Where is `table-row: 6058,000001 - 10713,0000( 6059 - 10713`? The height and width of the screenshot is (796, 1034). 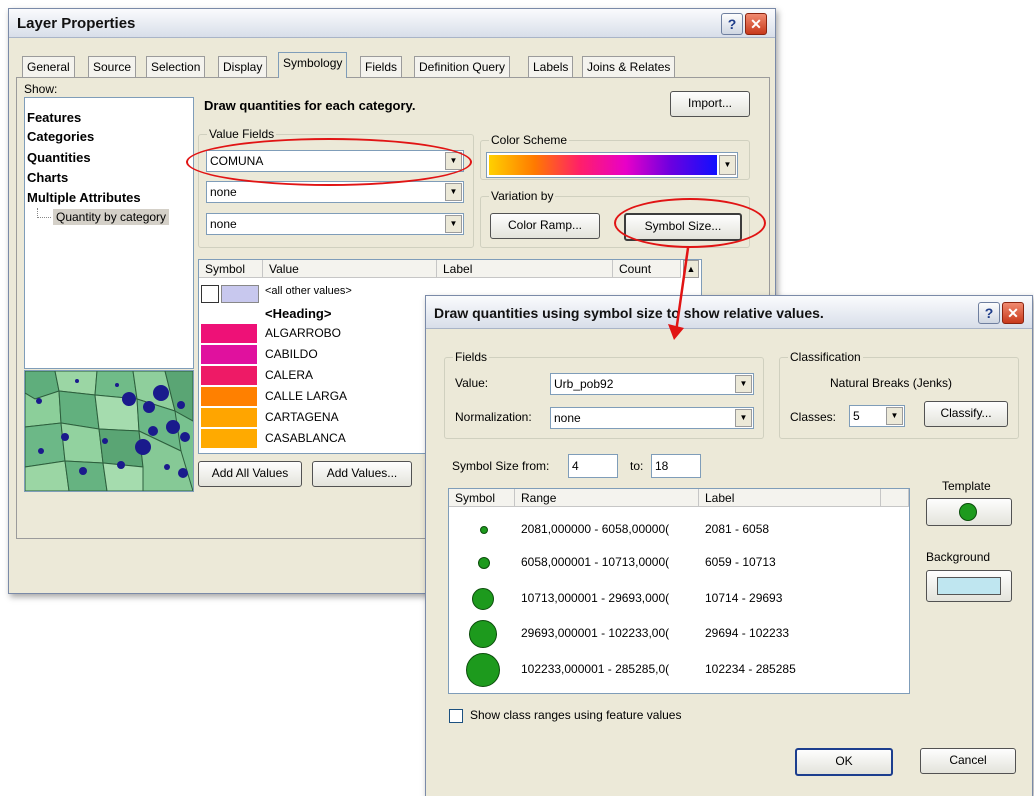
table-row: 6058,000001 - 10713,0000( 6059 - 10713 is located at coordinates (679, 563).